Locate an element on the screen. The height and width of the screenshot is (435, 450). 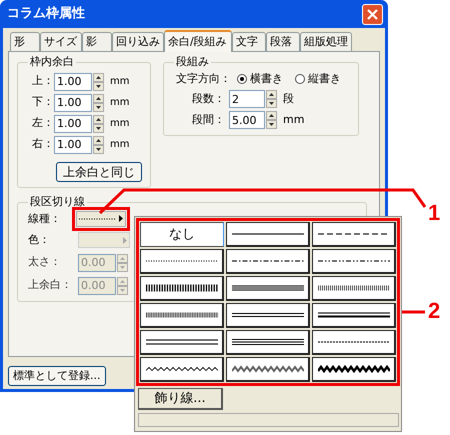
field-label: 太さ： is located at coordinates (44, 262).